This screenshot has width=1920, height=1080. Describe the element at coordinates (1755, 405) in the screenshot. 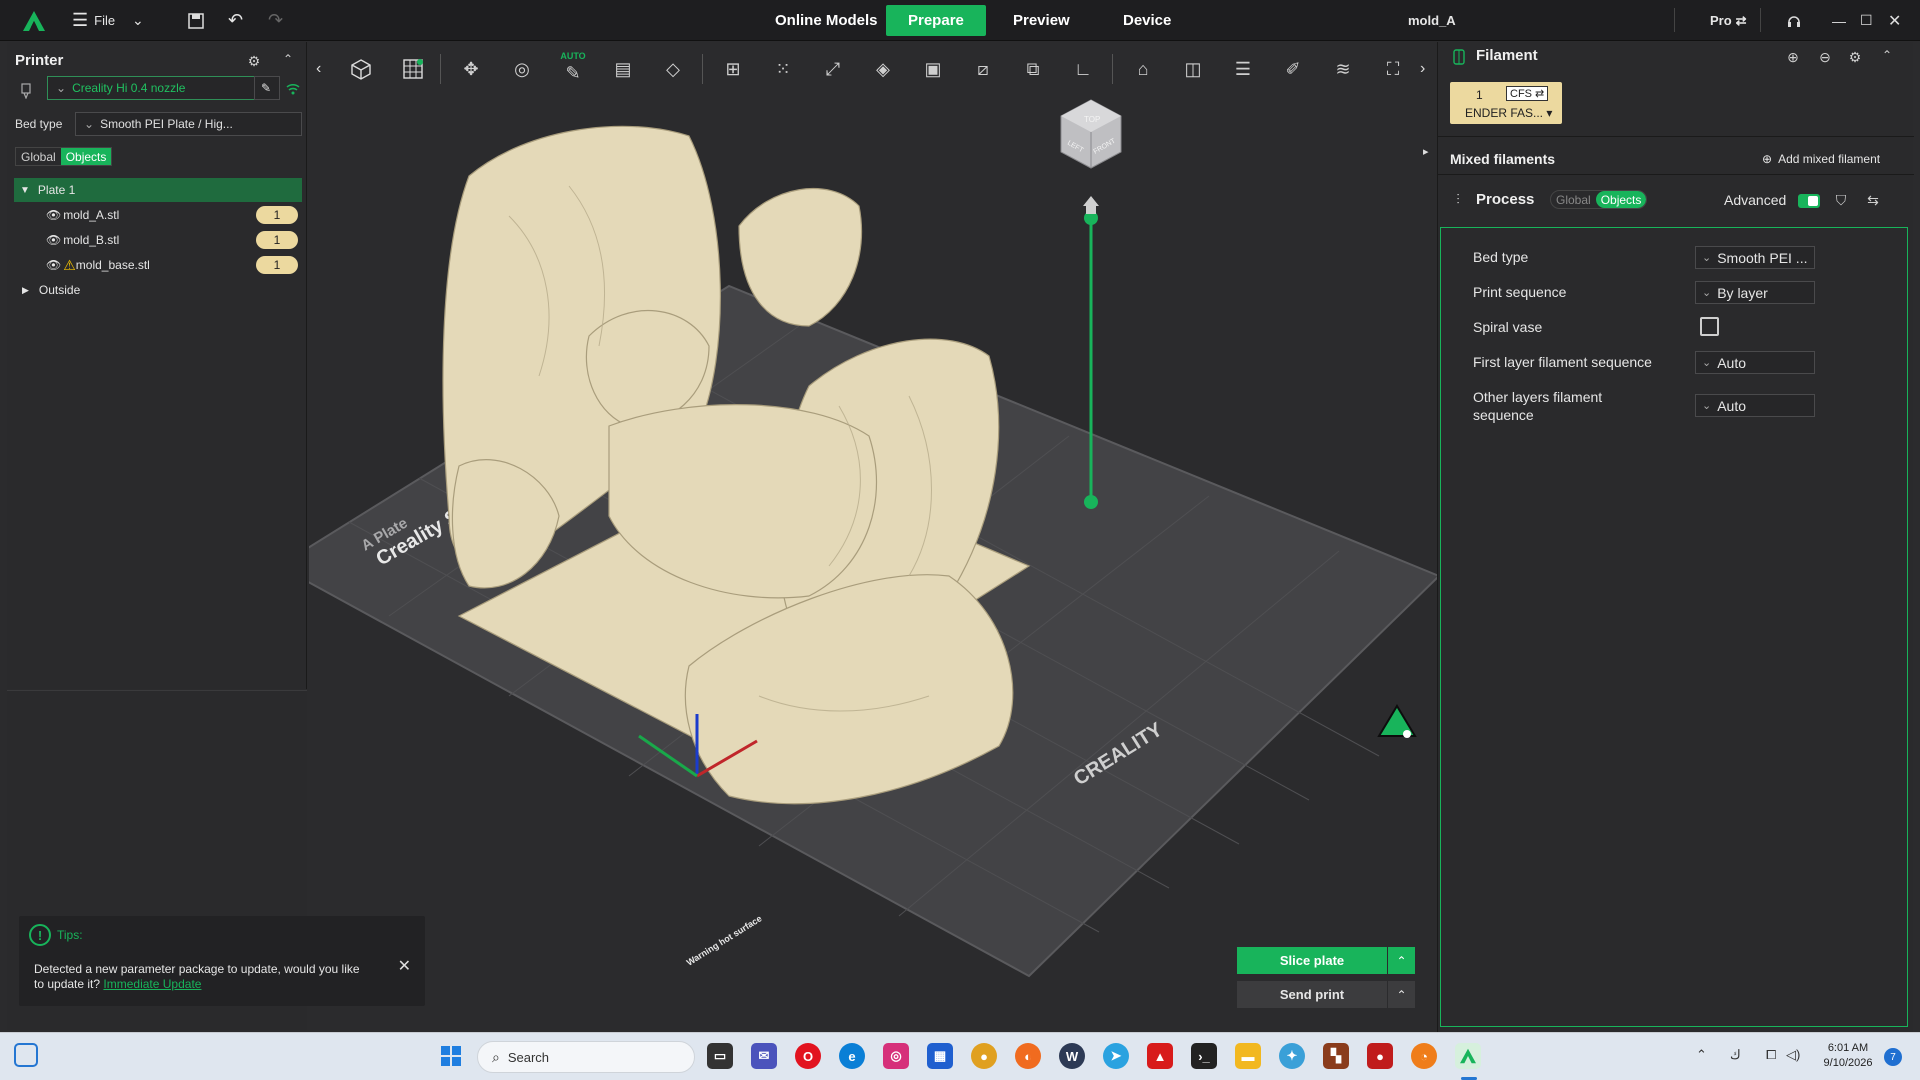

I see `prop-other-layers-sequence-select: ⌄ Auto` at that location.